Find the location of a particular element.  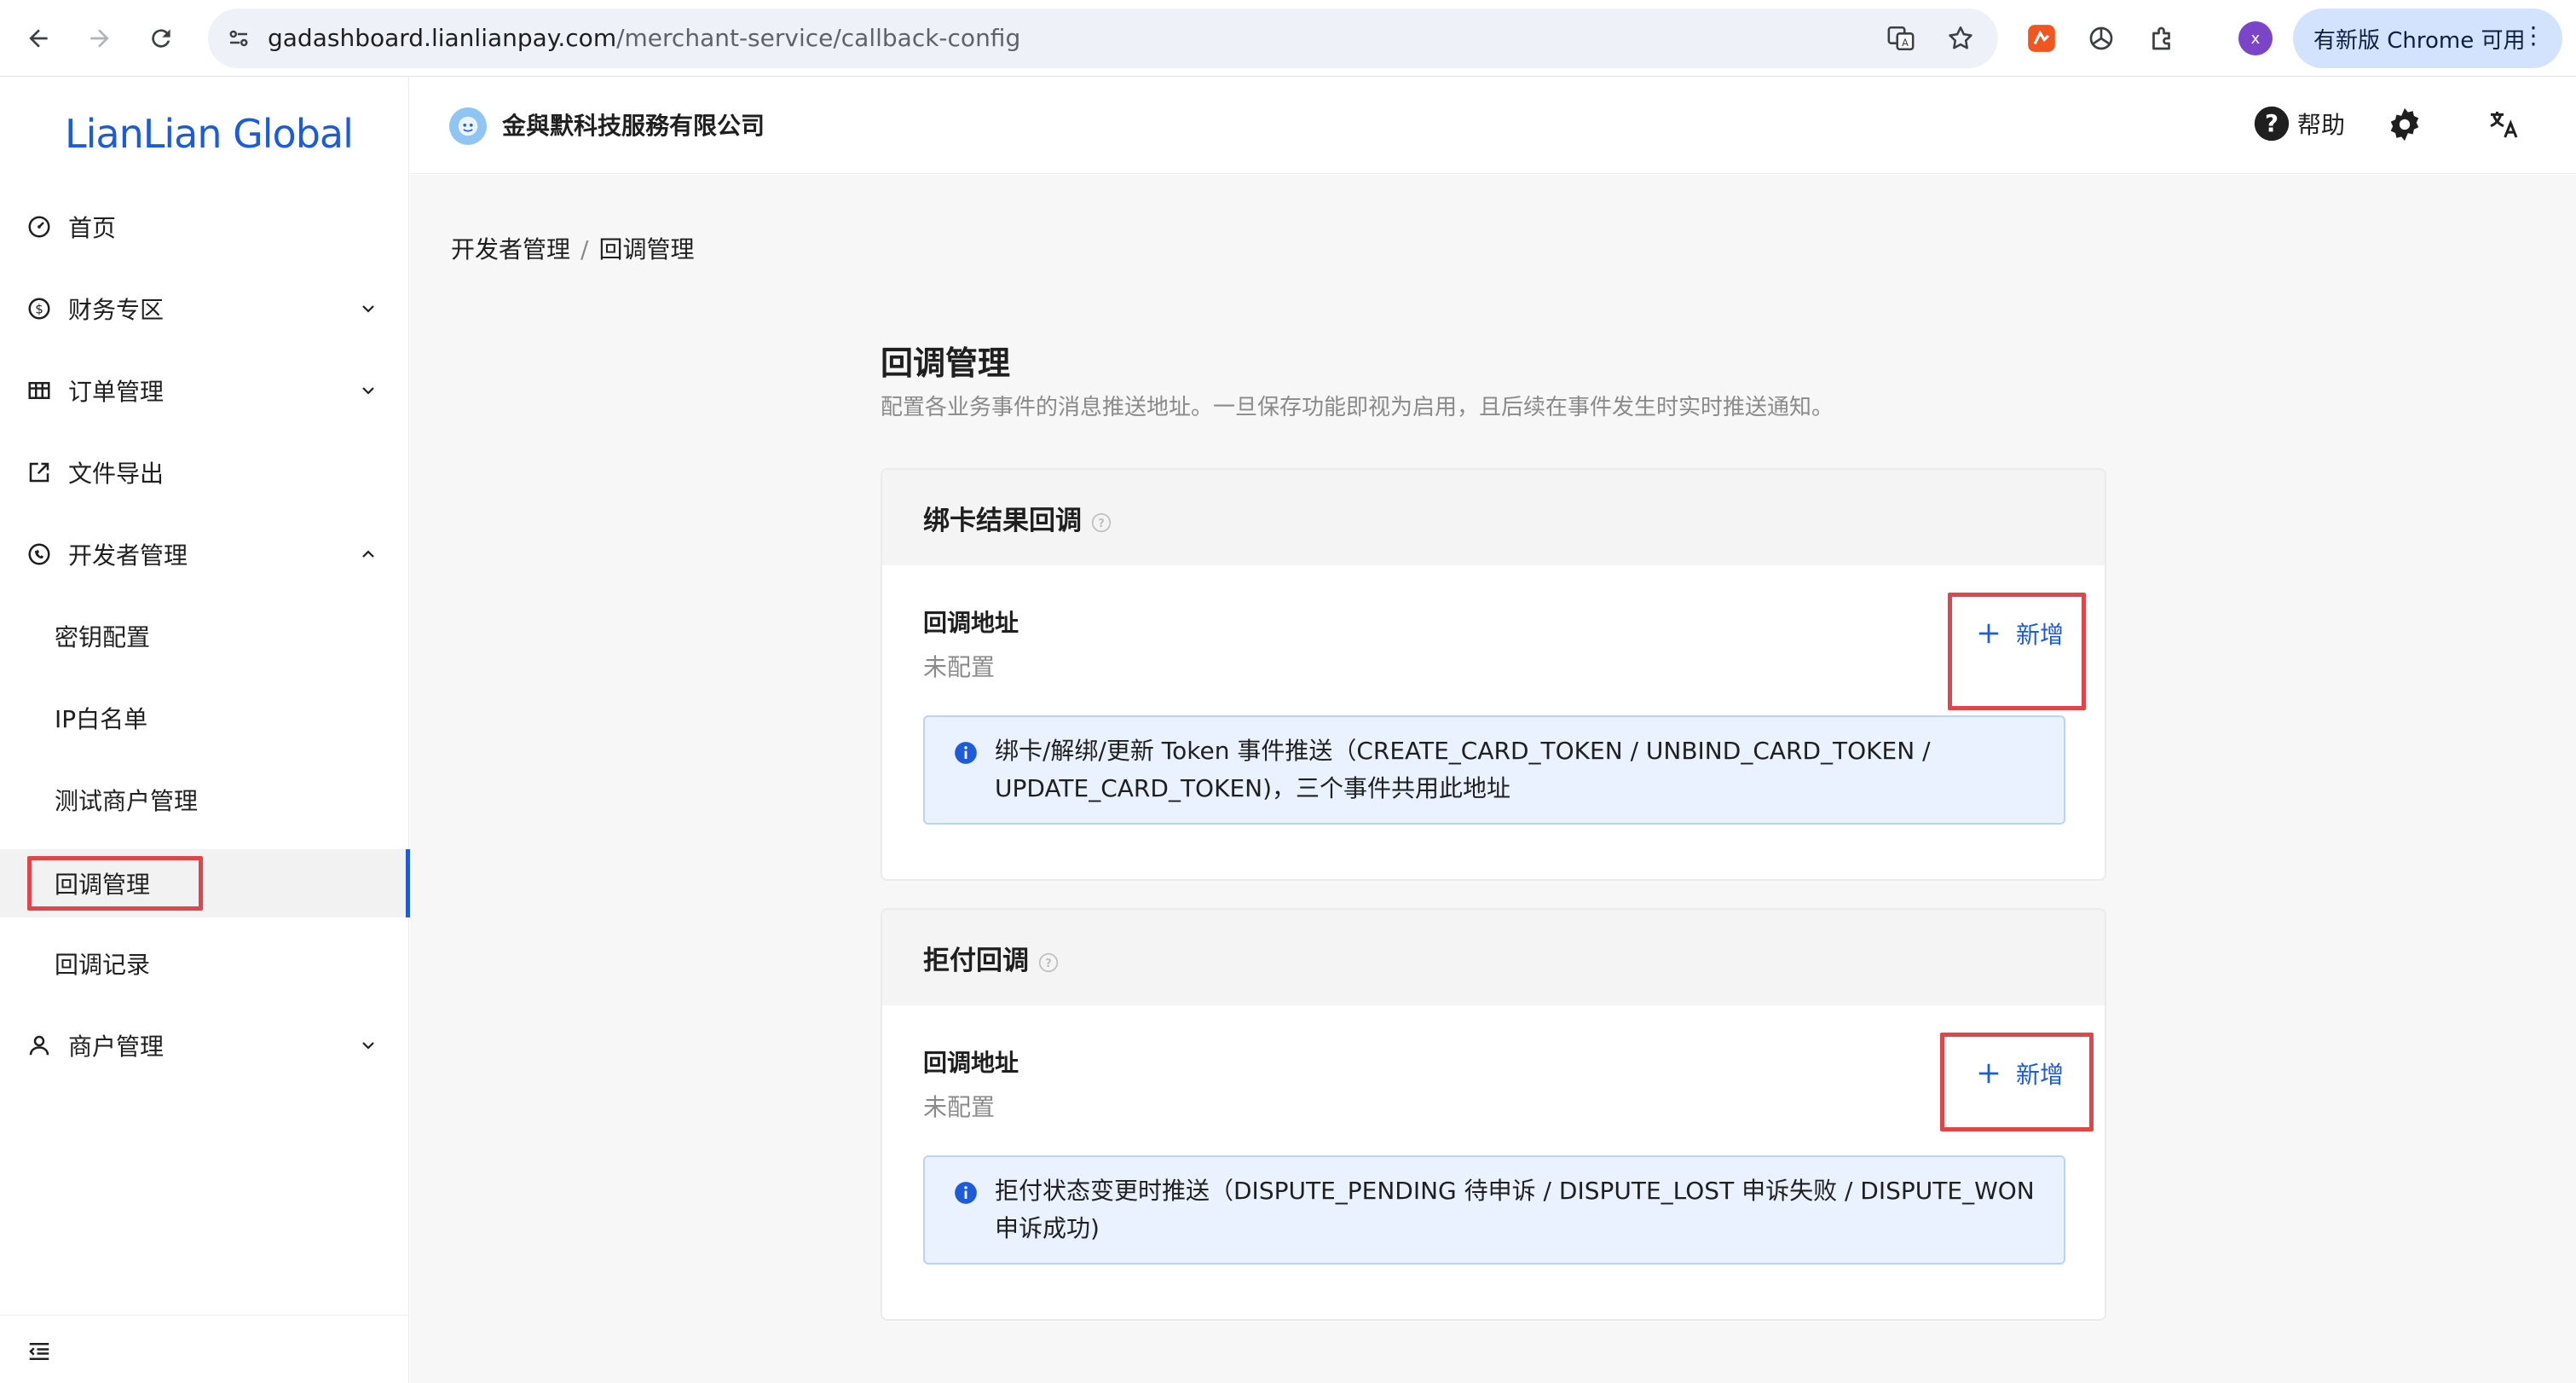

app-header: 金與默科技服務有限公司 ? 帮助 is located at coordinates (1493, 125).